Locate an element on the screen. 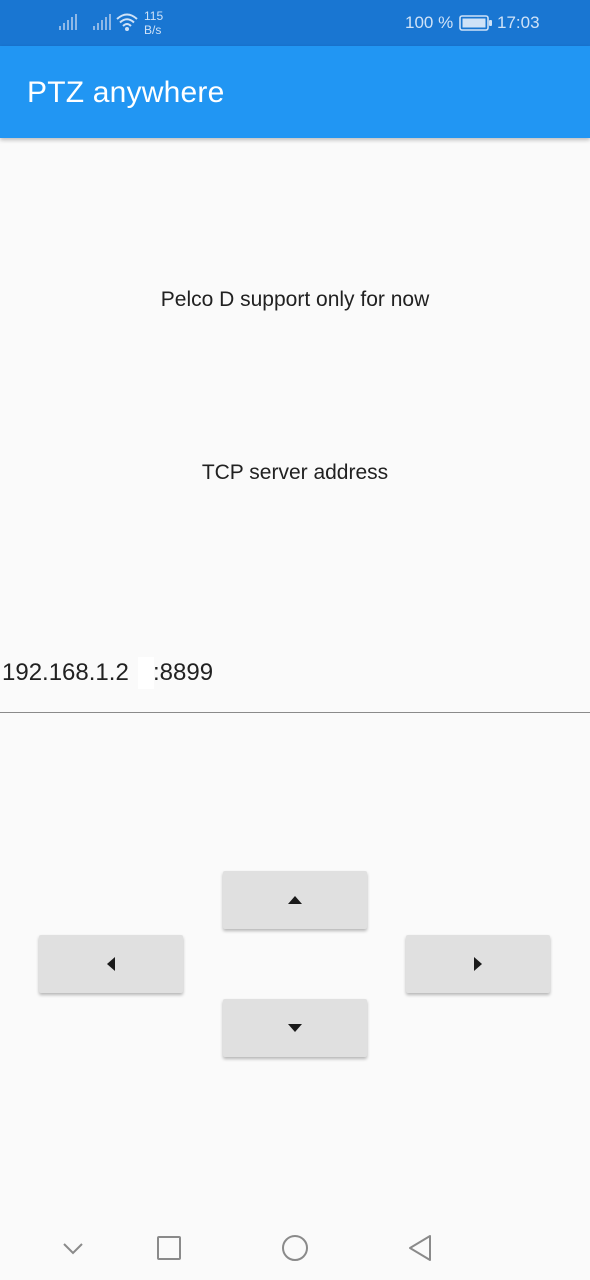 Image resolution: width=590 pixels, height=1280 pixels. arrow-left-icon is located at coordinates (111, 964).